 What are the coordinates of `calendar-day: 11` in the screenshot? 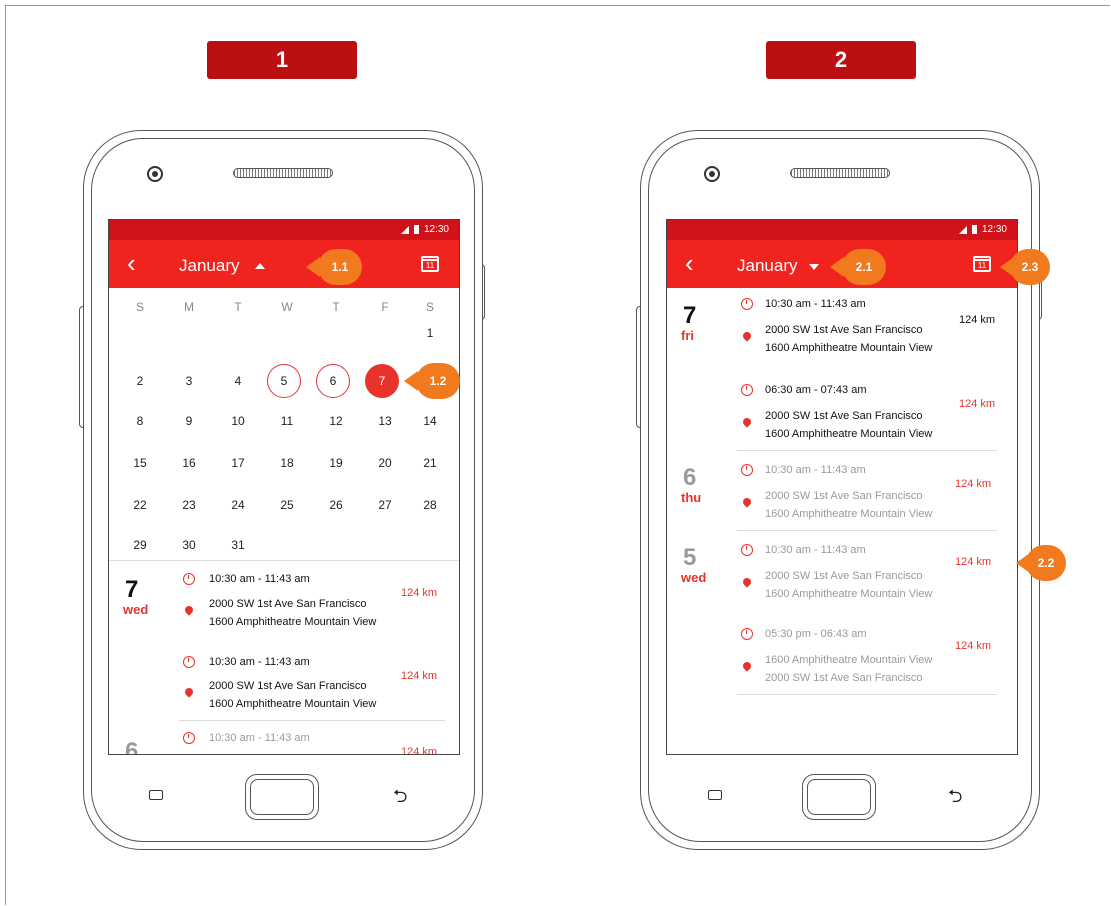 It's located at (287, 421).